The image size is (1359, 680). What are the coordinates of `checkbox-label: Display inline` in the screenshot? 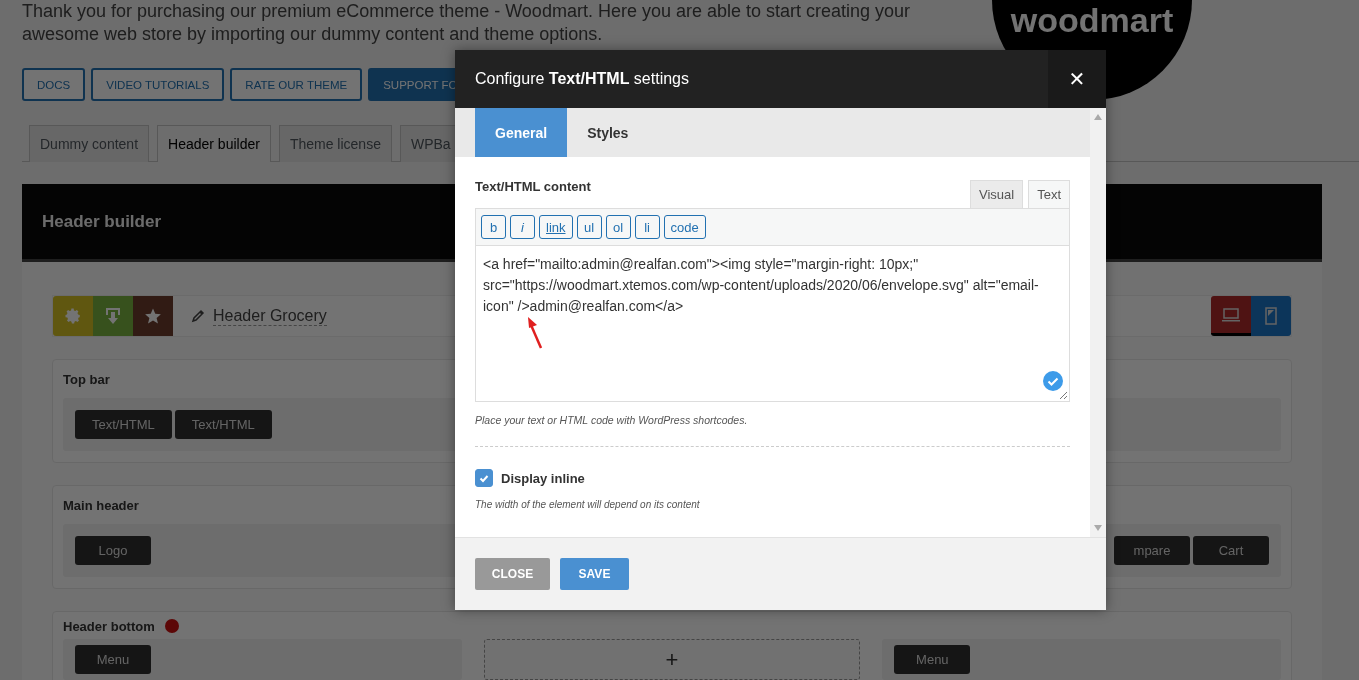 It's located at (543, 478).